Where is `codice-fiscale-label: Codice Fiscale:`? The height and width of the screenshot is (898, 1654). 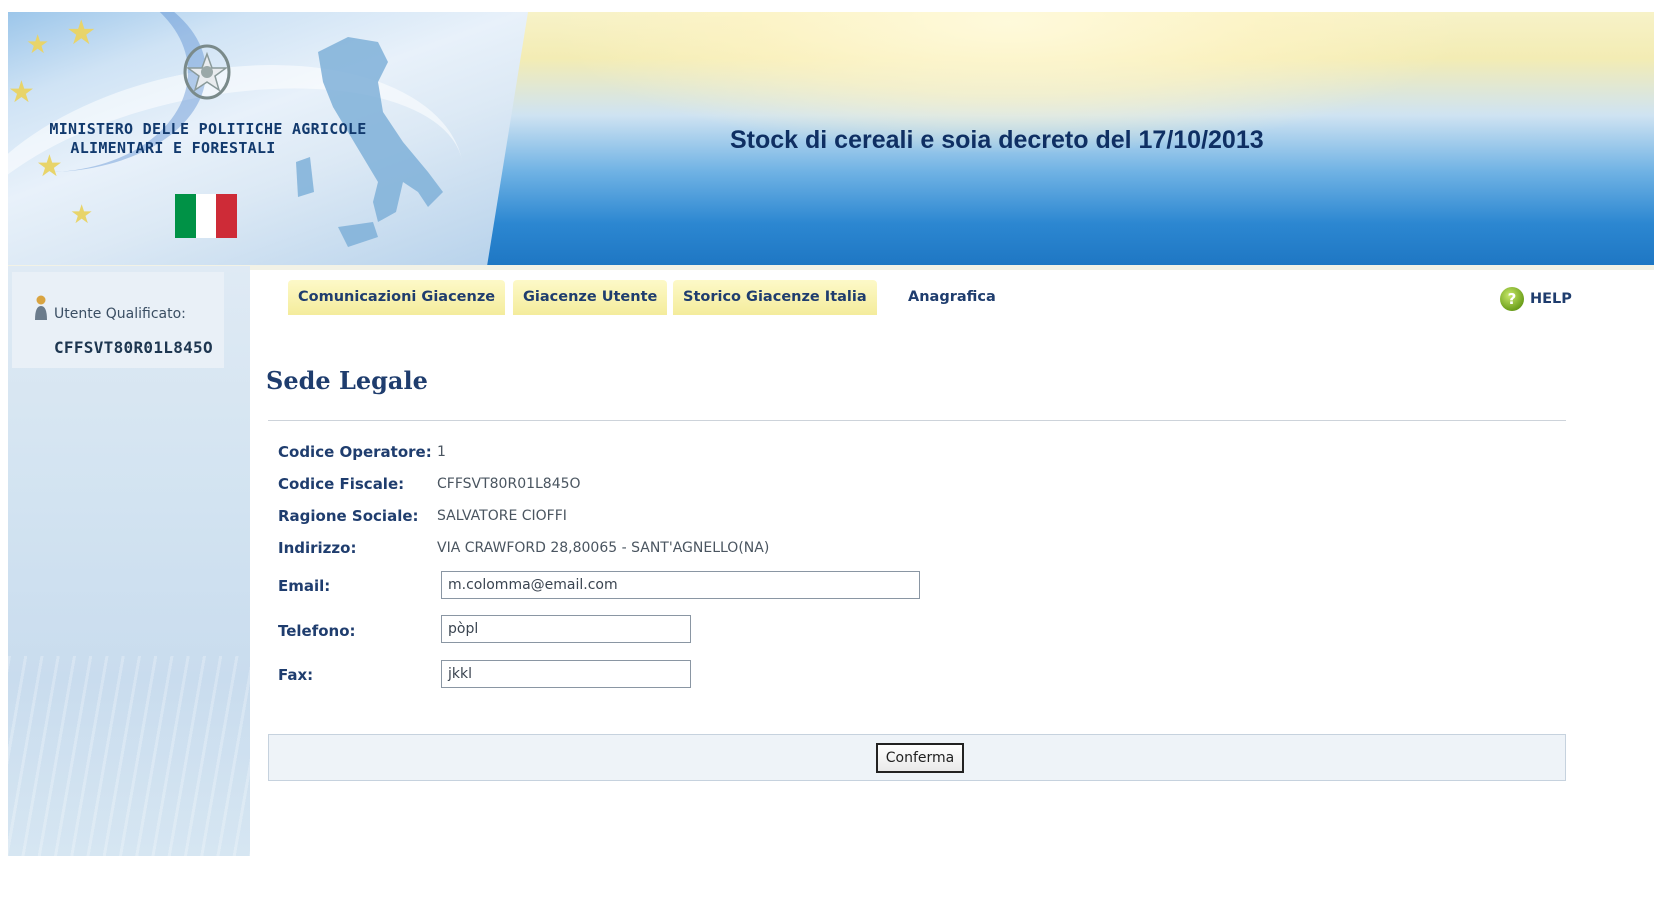
codice-fiscale-label: Codice Fiscale: is located at coordinates (341, 484).